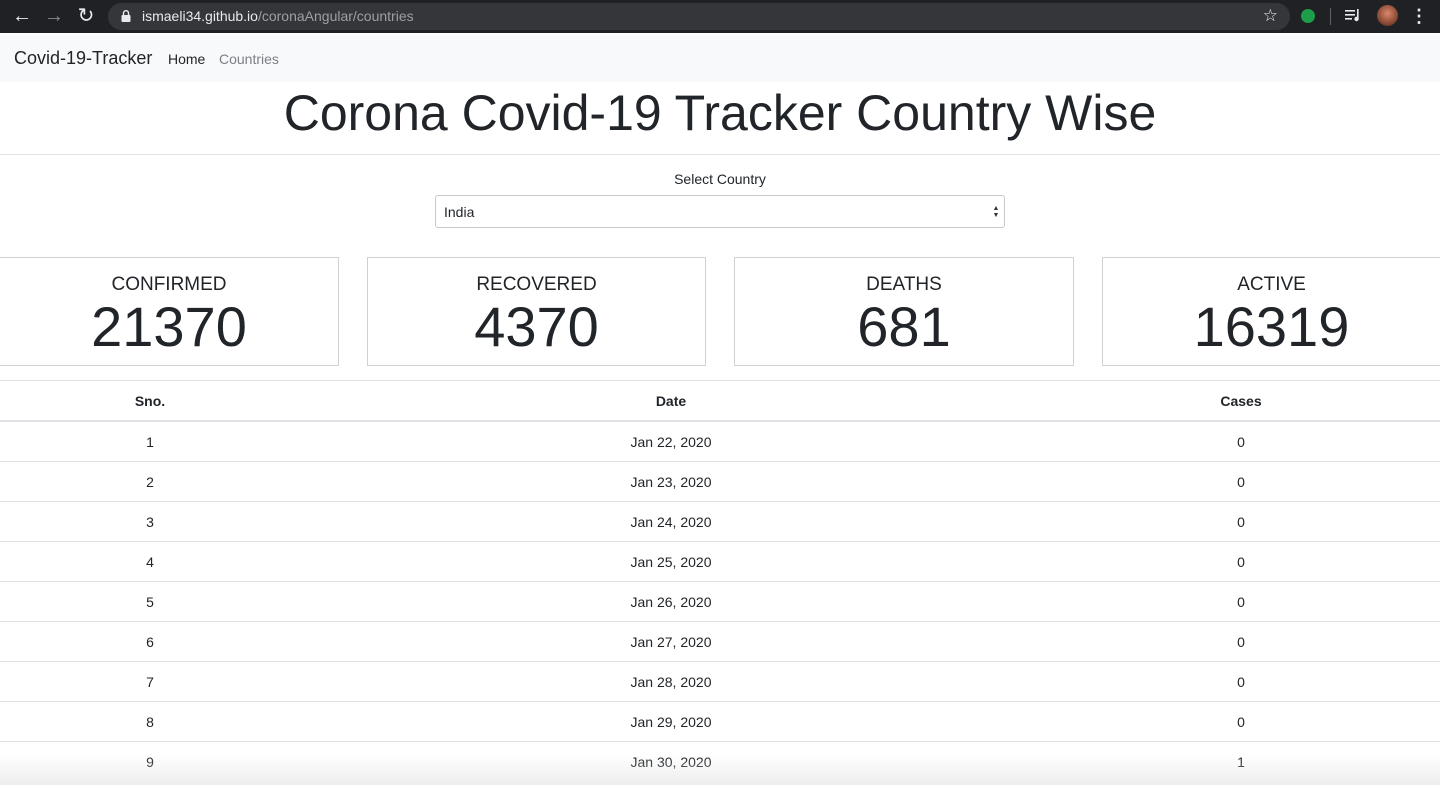 Image resolution: width=1440 pixels, height=785 pixels. What do you see at coordinates (536, 284) in the screenshot?
I see `stat-label: RECOVERED` at bounding box center [536, 284].